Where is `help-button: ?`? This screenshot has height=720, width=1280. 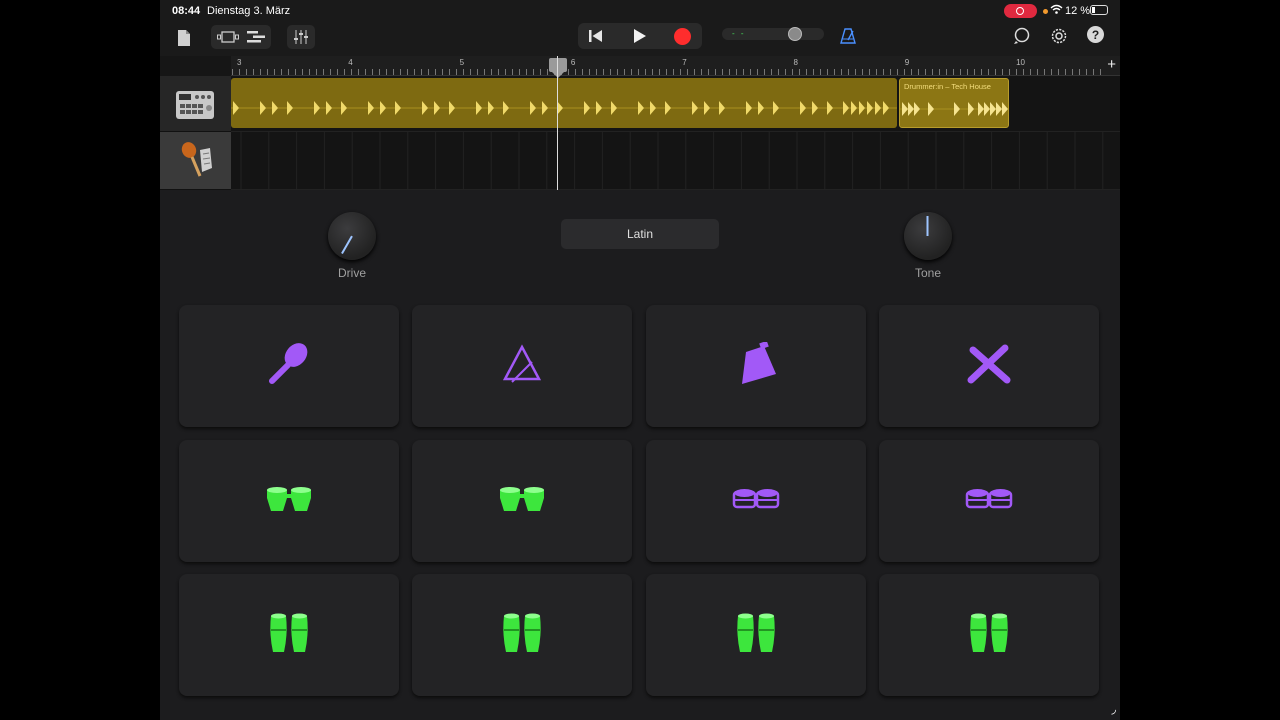 help-button: ? is located at coordinates (1095, 34).